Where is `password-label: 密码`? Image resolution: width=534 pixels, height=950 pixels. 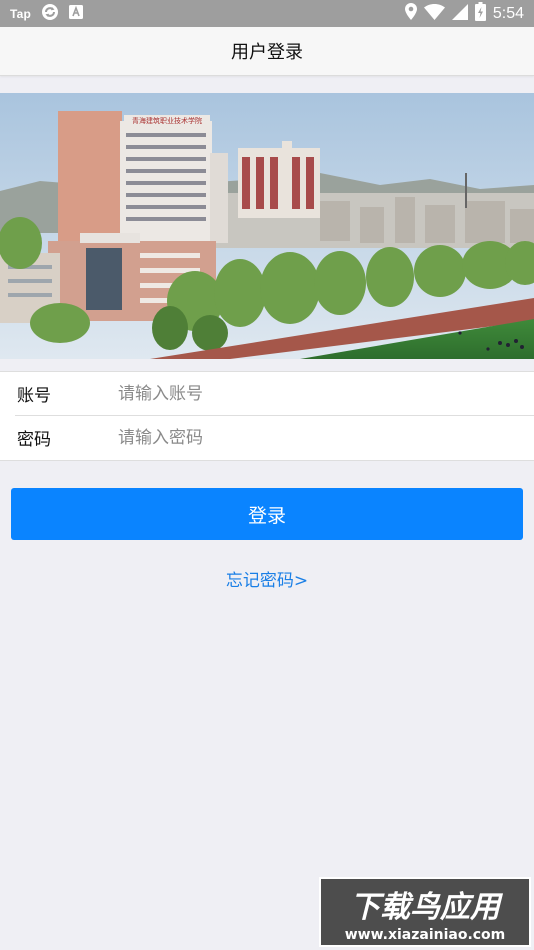 password-label: 密码 is located at coordinates (34, 440).